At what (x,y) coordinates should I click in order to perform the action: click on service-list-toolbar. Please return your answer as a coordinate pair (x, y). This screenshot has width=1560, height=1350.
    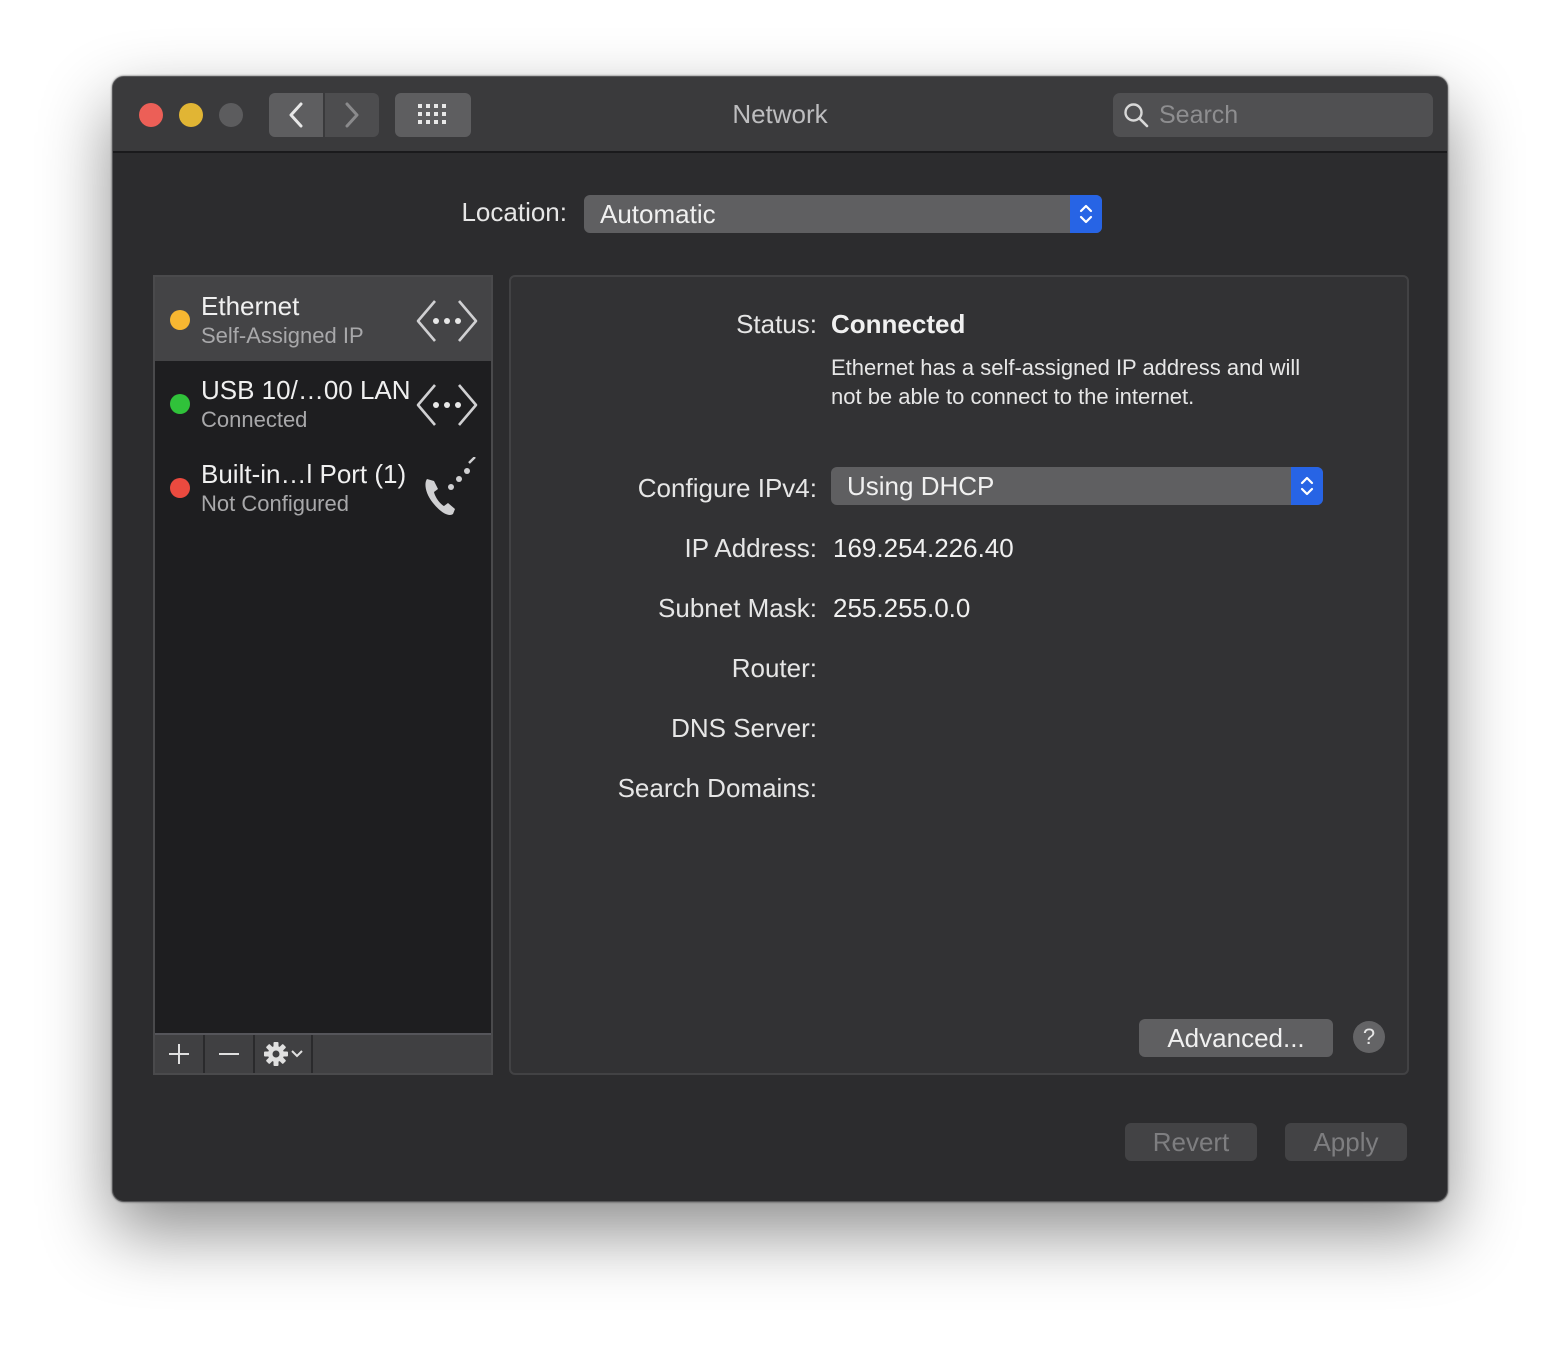
    Looking at the image, I should click on (323, 1053).